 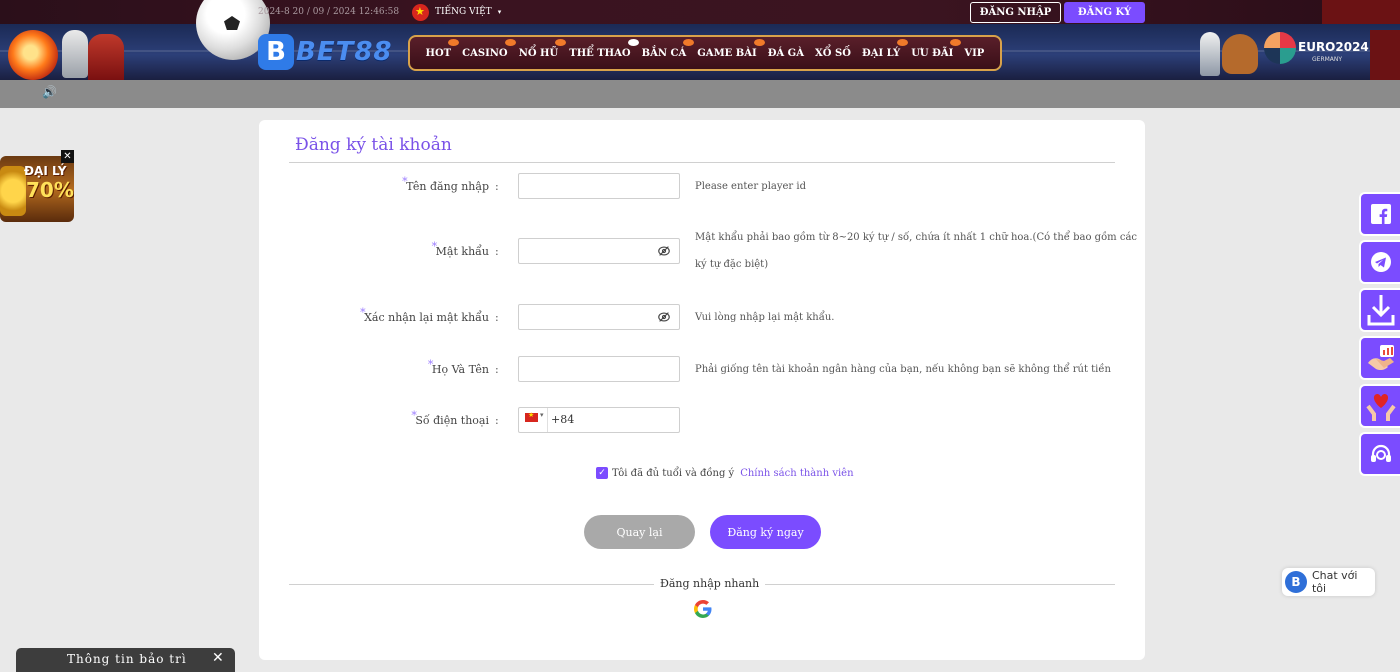 I want to click on announcement-bar: 🔊, so click(x=700, y=94).